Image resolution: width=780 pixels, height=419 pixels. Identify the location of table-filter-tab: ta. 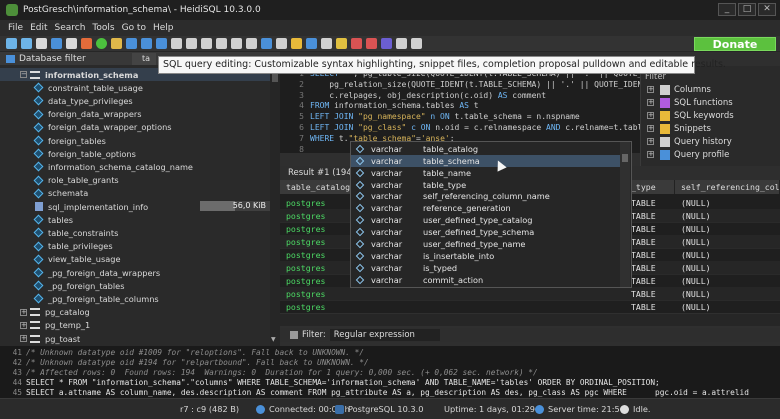
(144, 59).